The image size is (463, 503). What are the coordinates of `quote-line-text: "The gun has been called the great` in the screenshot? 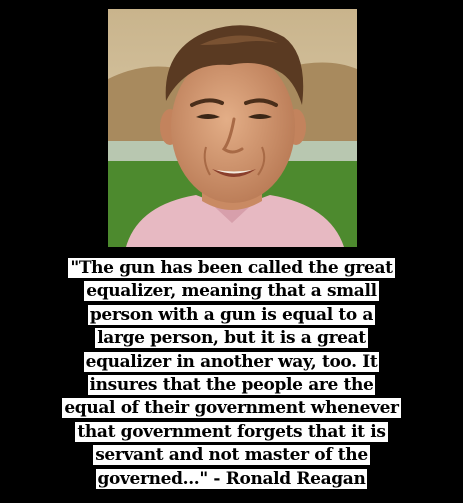 It's located at (231, 268).